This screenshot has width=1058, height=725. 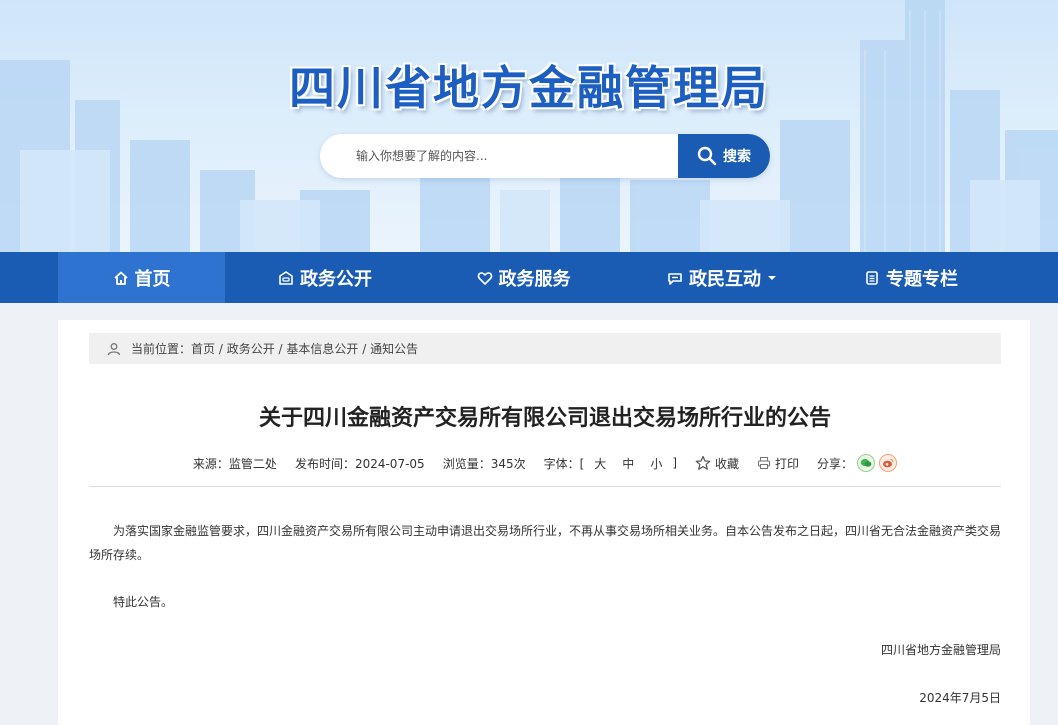 What do you see at coordinates (143, 602) in the screenshot?
I see `article-closing: 特此公告。` at bounding box center [143, 602].